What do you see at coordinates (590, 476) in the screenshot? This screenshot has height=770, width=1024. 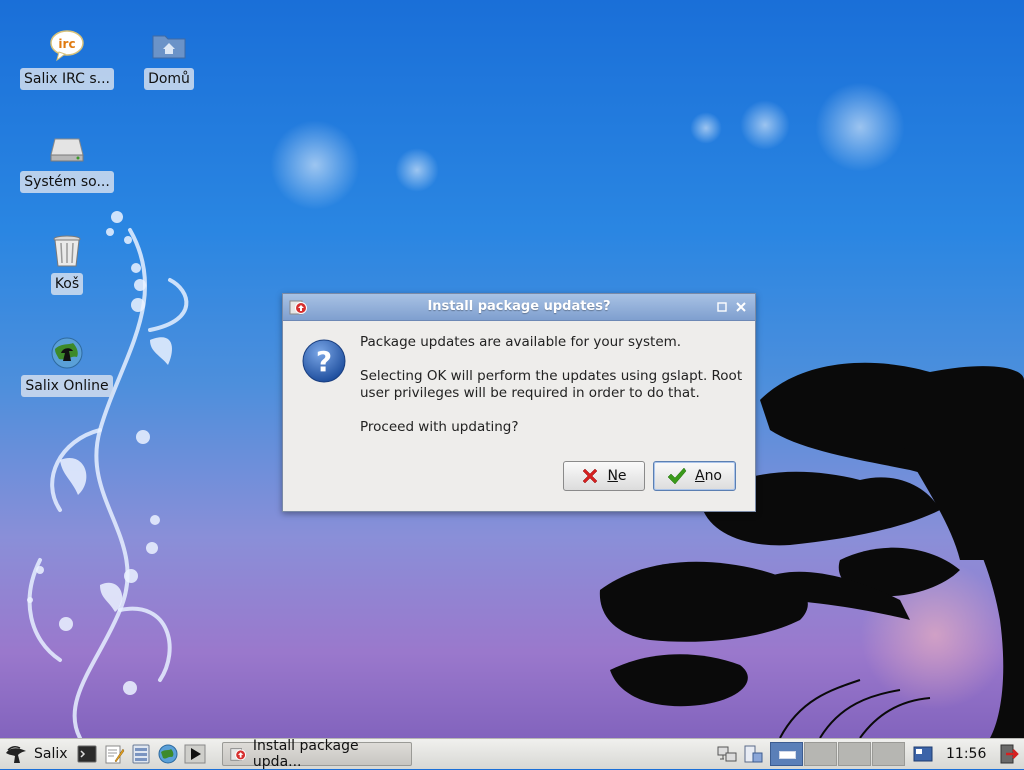 I see `cross-icon` at bounding box center [590, 476].